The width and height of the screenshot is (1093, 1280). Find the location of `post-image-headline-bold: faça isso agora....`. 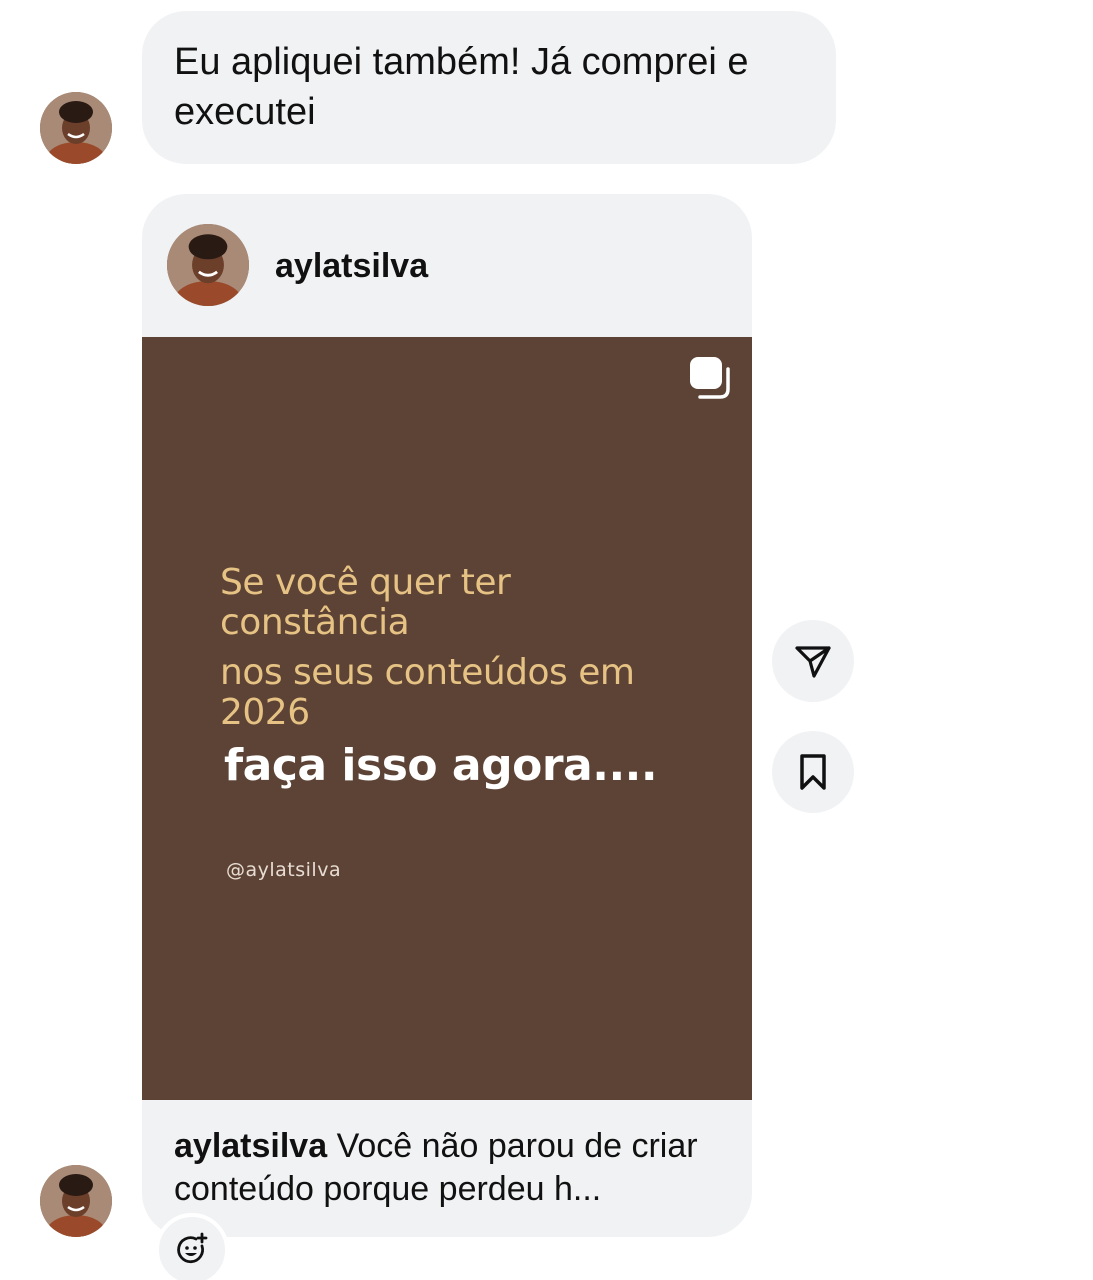

post-image-headline-bold: faça isso agora.... is located at coordinates (441, 765).